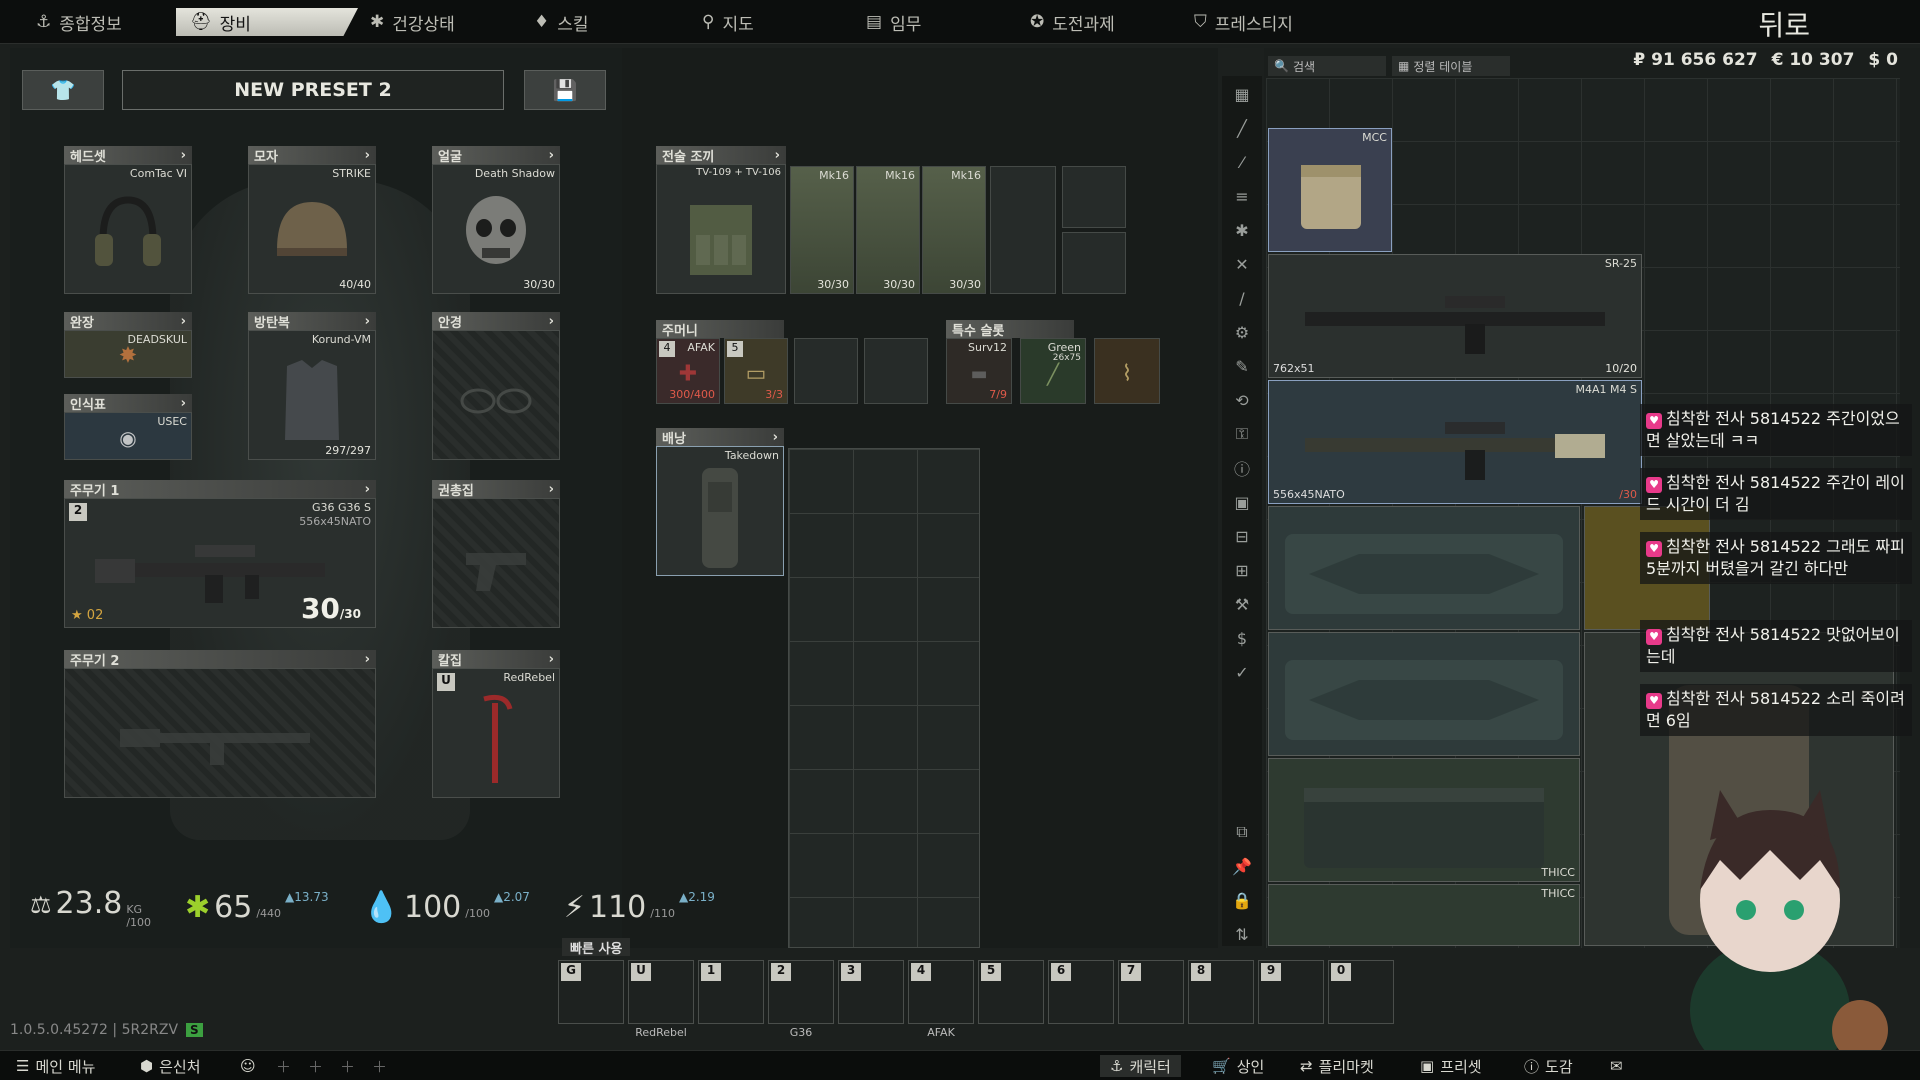 Image resolution: width=1920 pixels, height=1080 pixels. Describe the element at coordinates (312, 386) in the screenshot. I see `slot-armor: 방탄복 › Korund-VM 297/297` at that location.